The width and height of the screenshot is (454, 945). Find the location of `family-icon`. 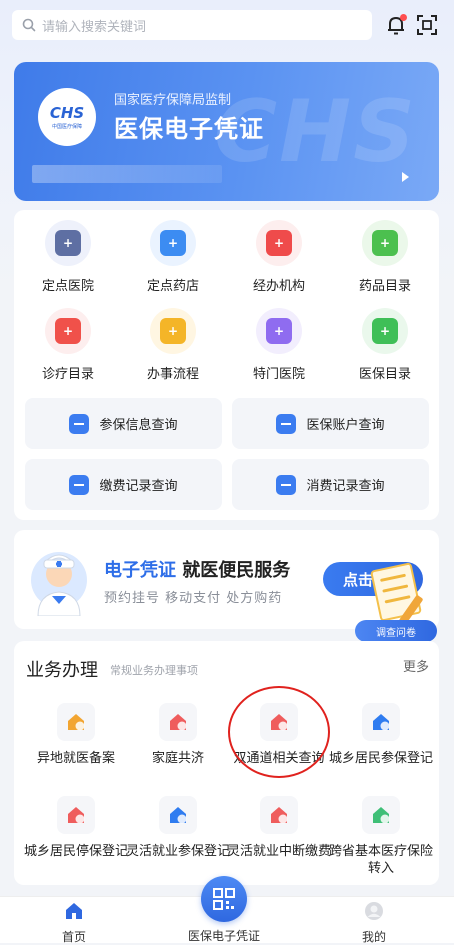

family-icon is located at coordinates (178, 722).